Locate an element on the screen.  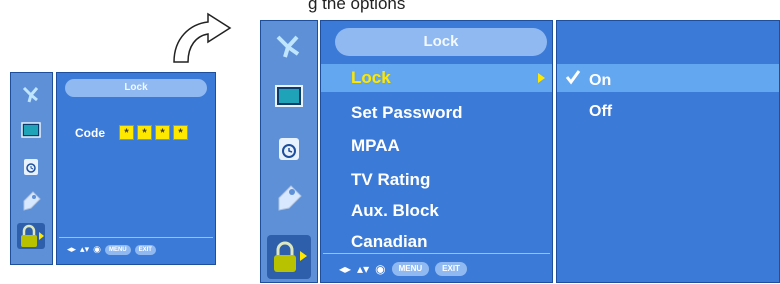
lock-menu-title: Lock is located at coordinates (441, 42).